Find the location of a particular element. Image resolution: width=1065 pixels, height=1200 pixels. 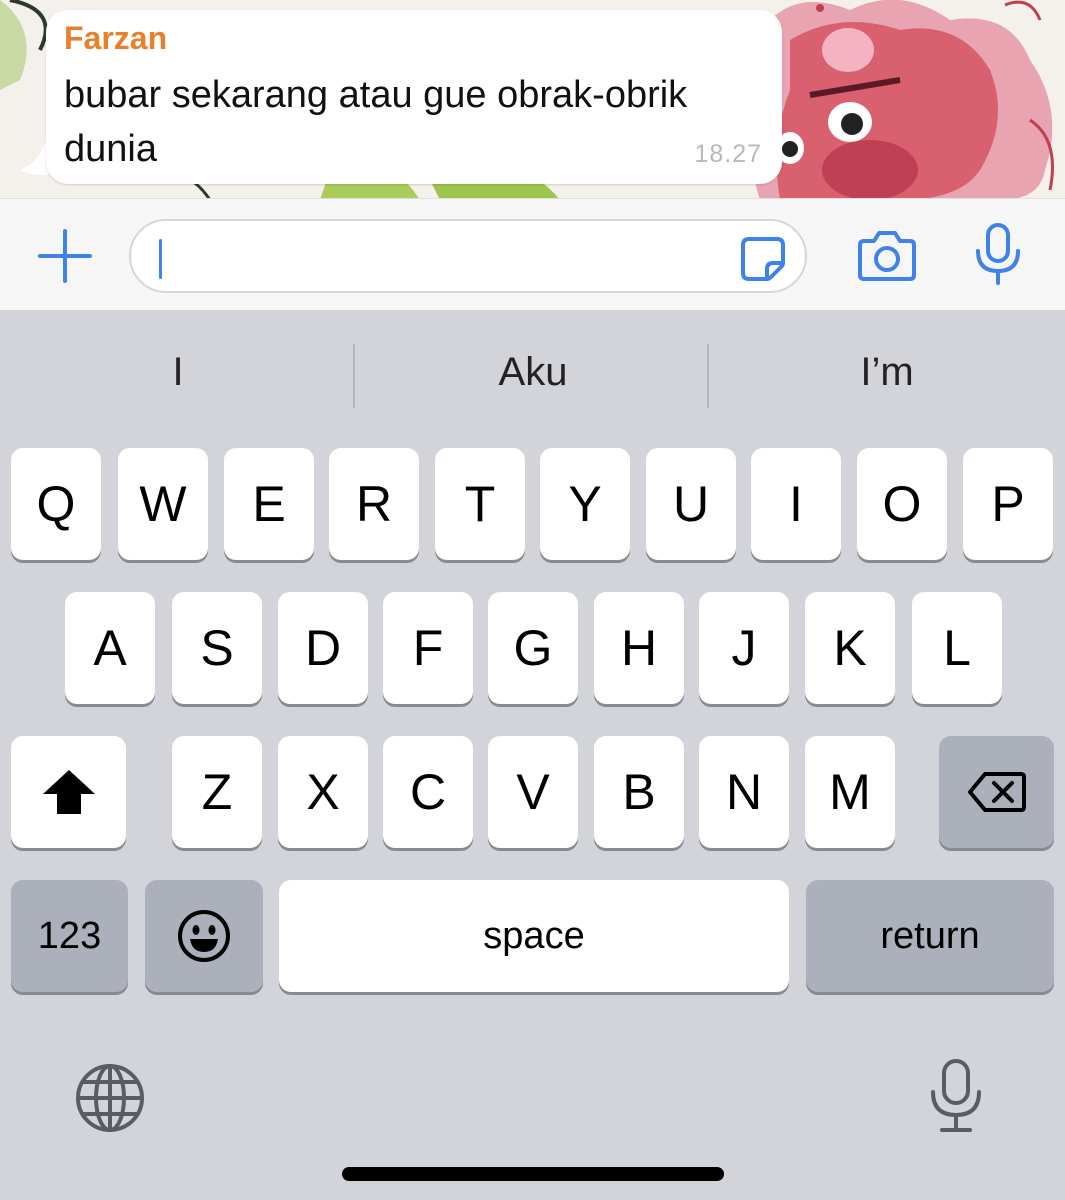

key-s: S is located at coordinates (217, 648).